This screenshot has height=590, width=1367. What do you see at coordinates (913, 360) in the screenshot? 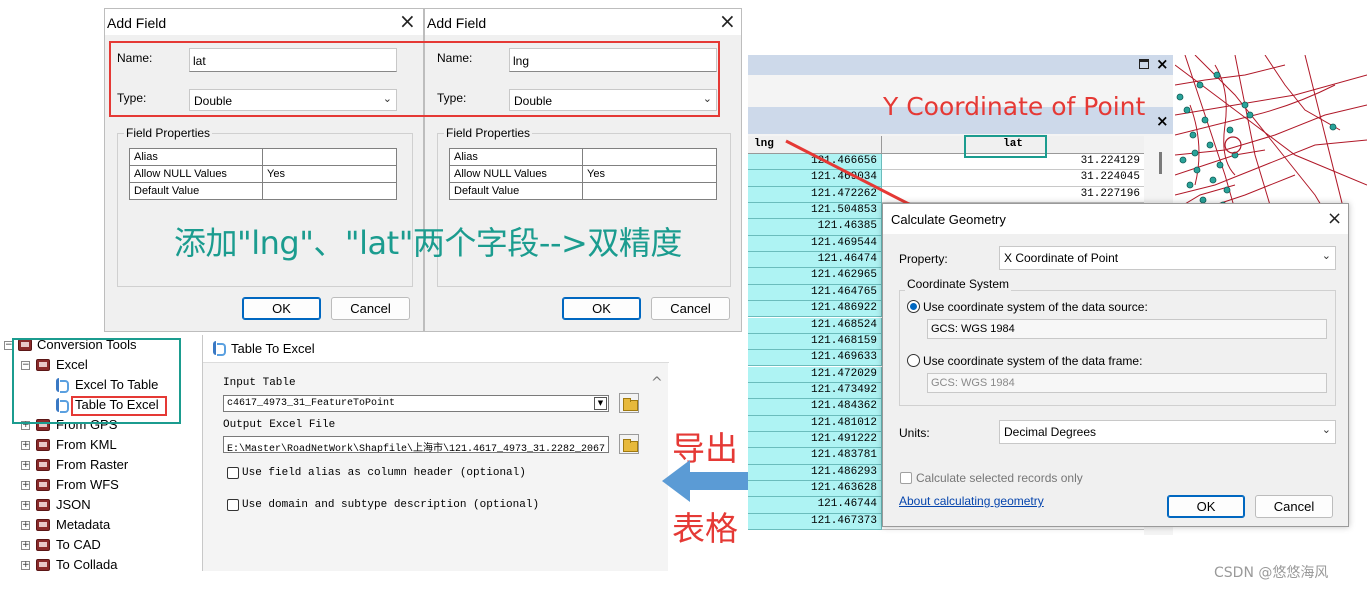
I see `data-frame-radio` at bounding box center [913, 360].